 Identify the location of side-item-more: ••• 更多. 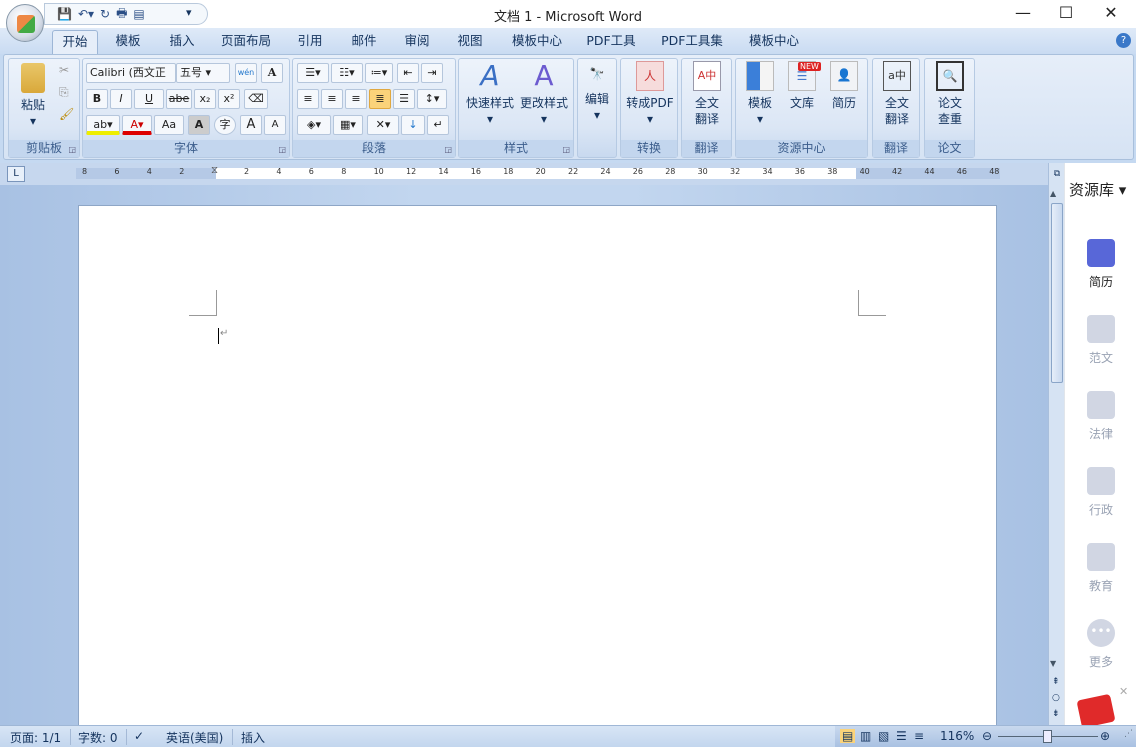
(1100, 644).